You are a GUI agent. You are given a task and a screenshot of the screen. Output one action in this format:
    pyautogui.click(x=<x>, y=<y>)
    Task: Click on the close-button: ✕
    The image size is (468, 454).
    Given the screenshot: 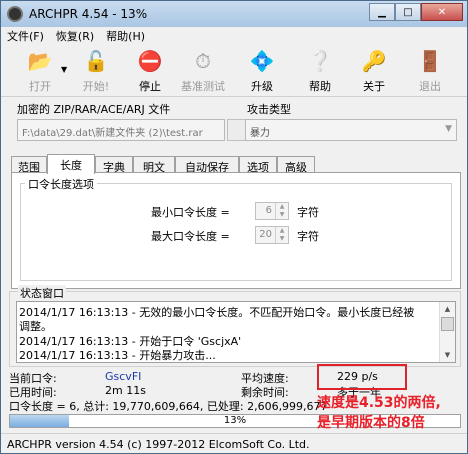 What is the action you would take?
    pyautogui.click(x=442, y=12)
    